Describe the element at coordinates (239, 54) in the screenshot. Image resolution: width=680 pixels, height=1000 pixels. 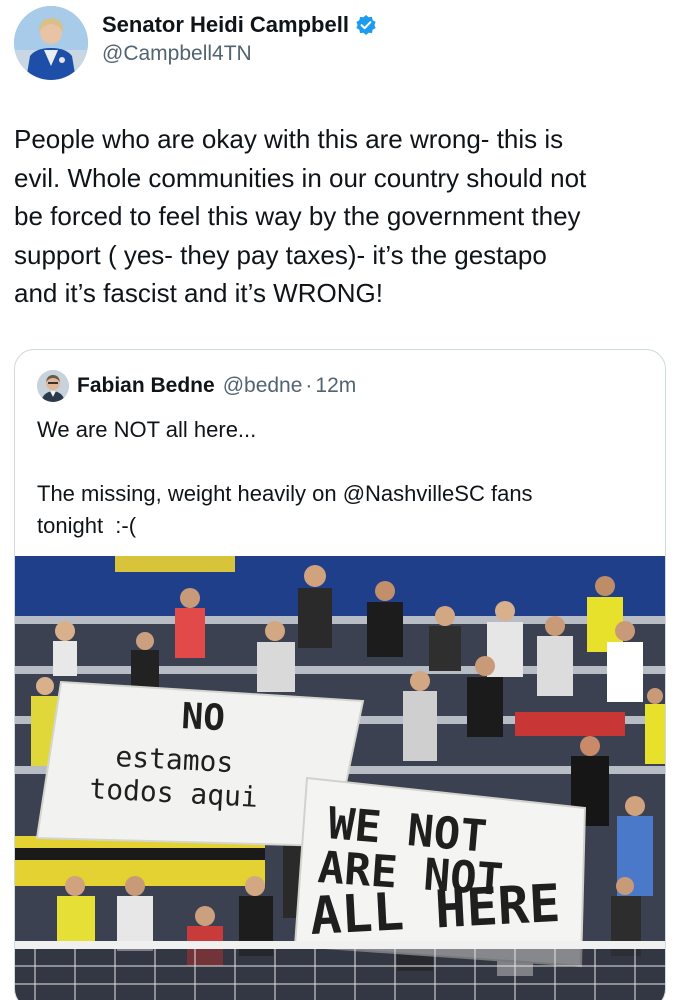
I see `author-handle: @Campbell4TN` at that location.